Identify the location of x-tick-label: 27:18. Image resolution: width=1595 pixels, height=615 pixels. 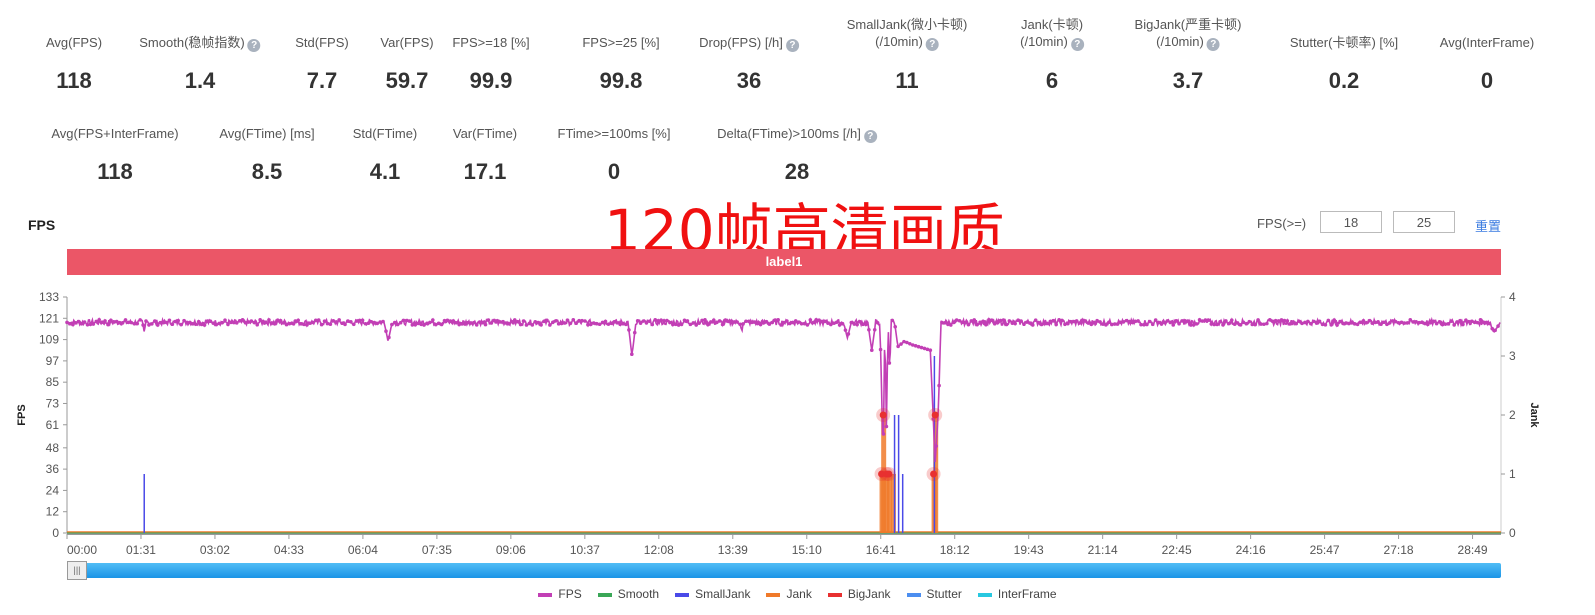
(1399, 550).